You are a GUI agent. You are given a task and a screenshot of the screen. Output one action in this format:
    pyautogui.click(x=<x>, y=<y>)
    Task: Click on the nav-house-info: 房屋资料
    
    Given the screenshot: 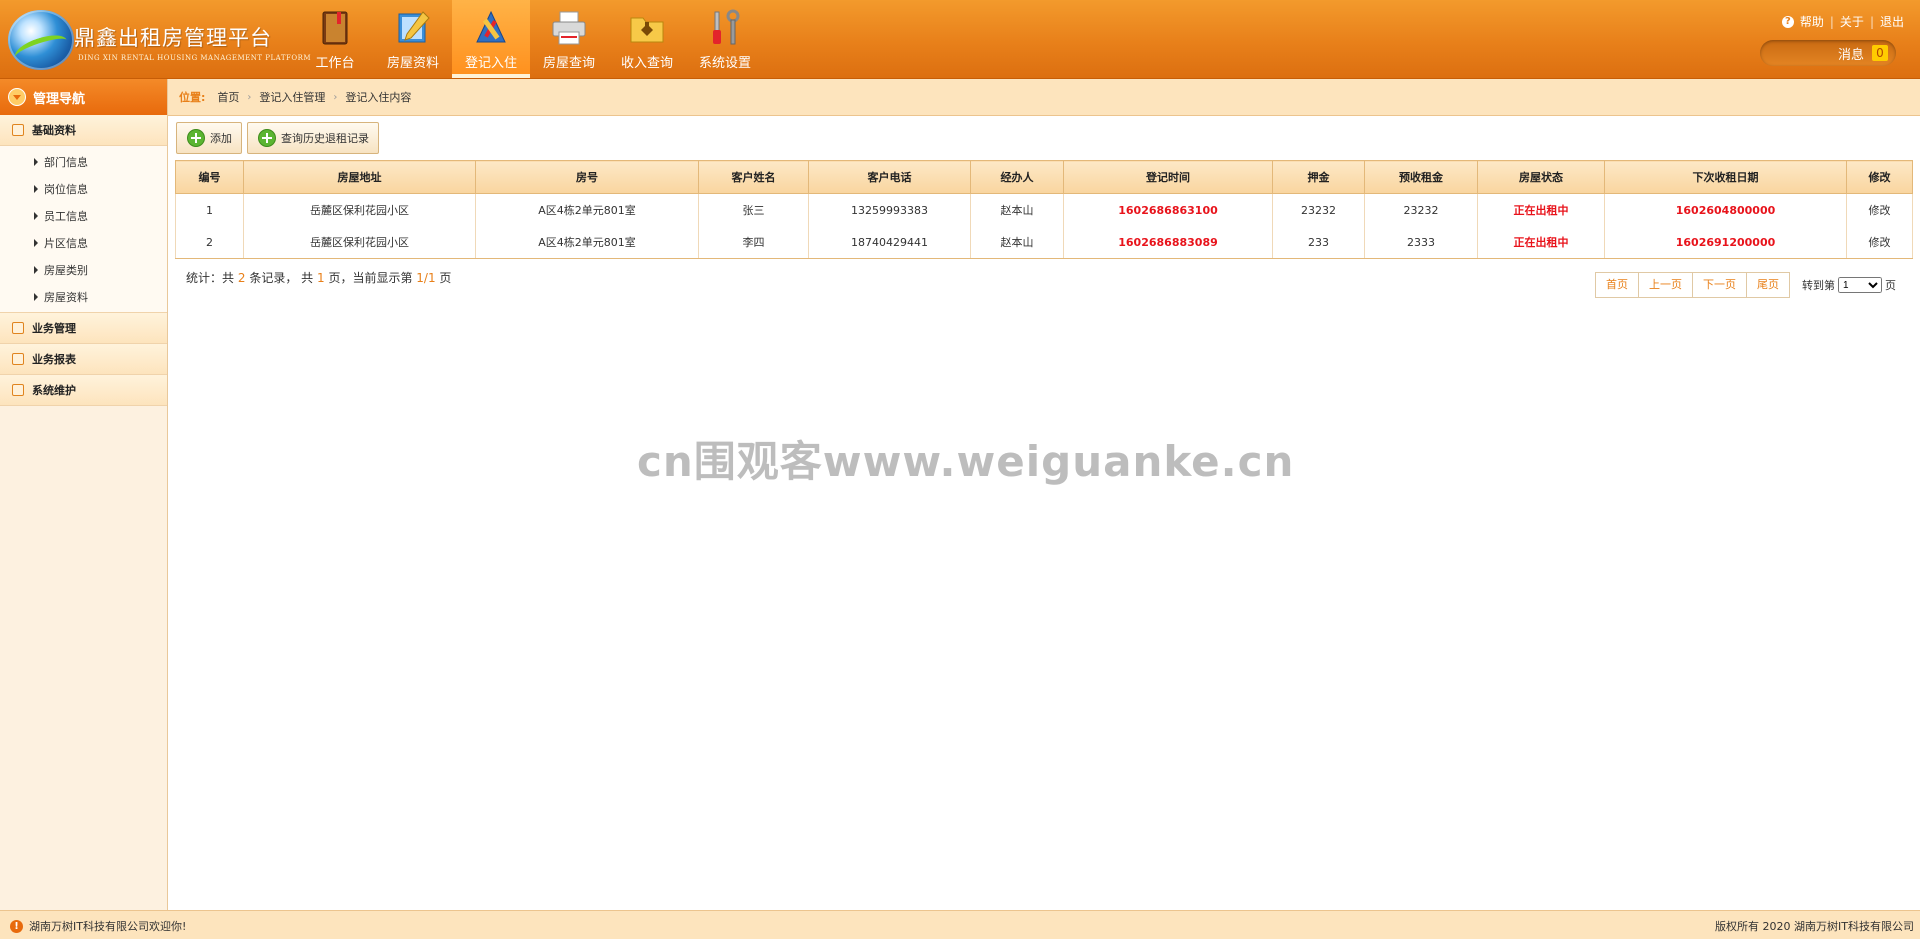 What is the action you would take?
    pyautogui.click(x=413, y=39)
    